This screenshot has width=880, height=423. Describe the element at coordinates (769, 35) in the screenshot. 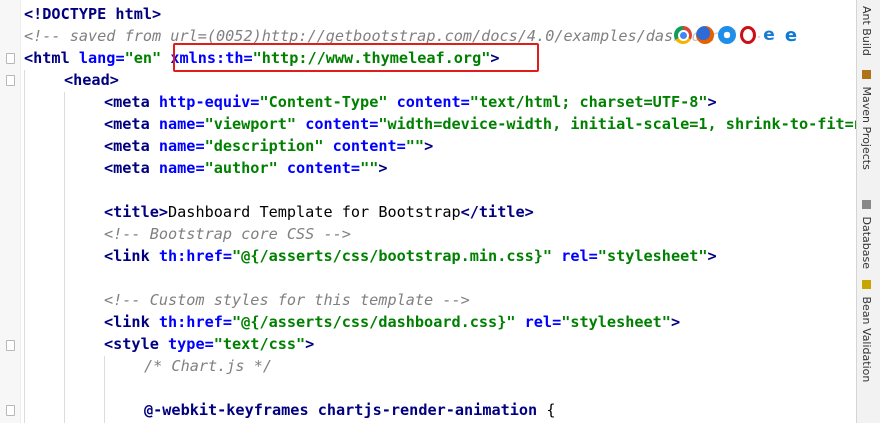

I see `ie-icon: e` at that location.